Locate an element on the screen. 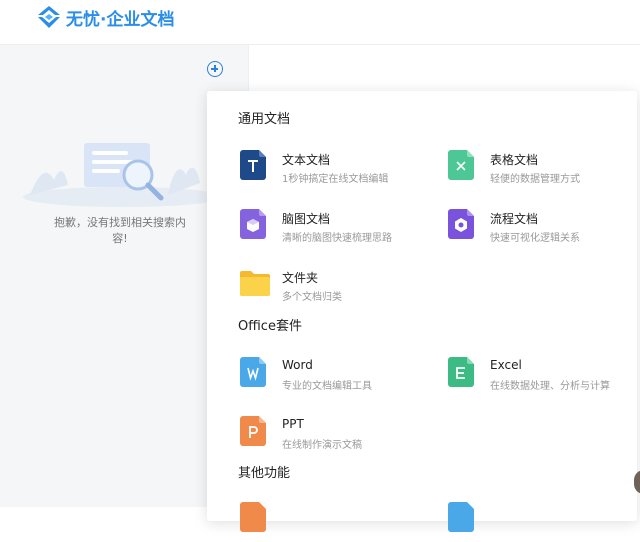  menu-item-text-doc: 文本文档 1秒钟搞定在线文档编辑 is located at coordinates (340, 170).